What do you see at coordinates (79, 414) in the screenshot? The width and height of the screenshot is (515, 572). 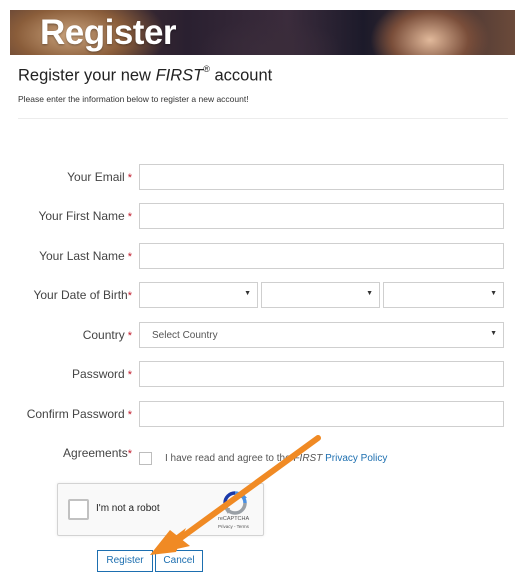 I see `confirm-password-label: Confirm Password *` at bounding box center [79, 414].